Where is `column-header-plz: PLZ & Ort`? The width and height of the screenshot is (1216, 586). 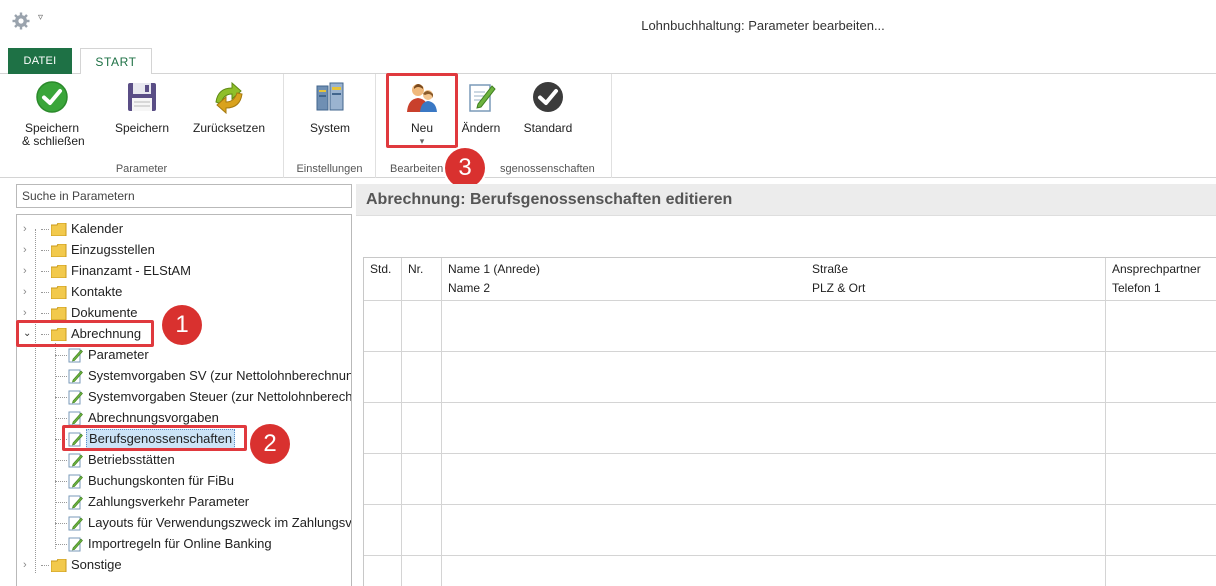 column-header-plz: PLZ & Ort is located at coordinates (838, 288).